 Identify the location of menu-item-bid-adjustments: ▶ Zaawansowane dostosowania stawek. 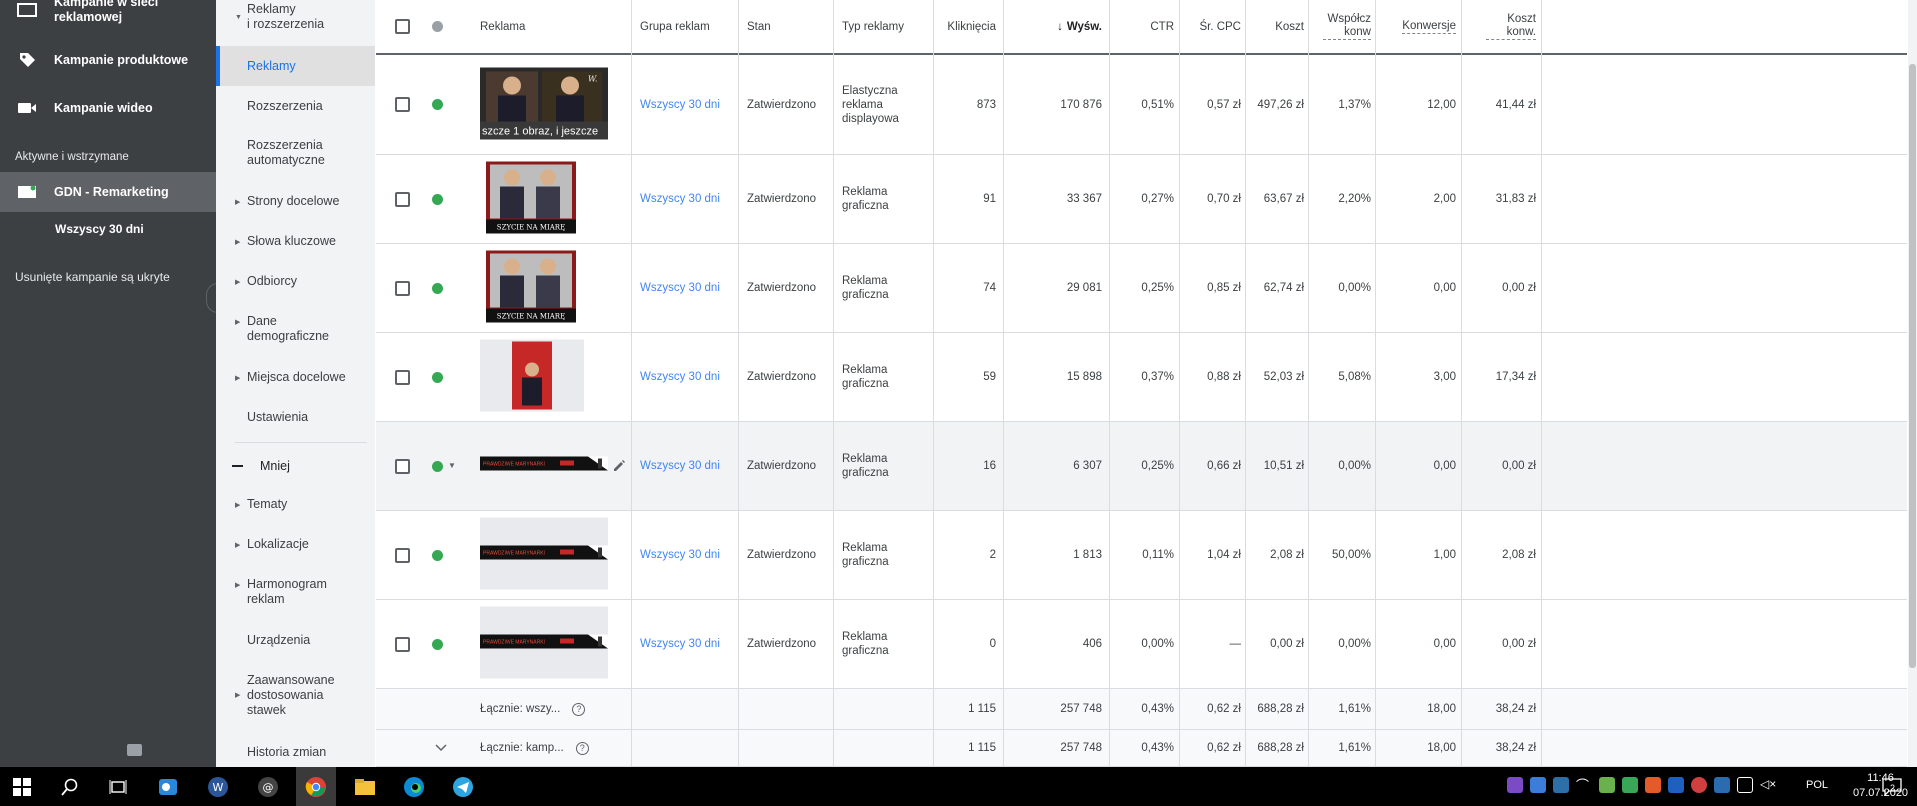
(276, 695).